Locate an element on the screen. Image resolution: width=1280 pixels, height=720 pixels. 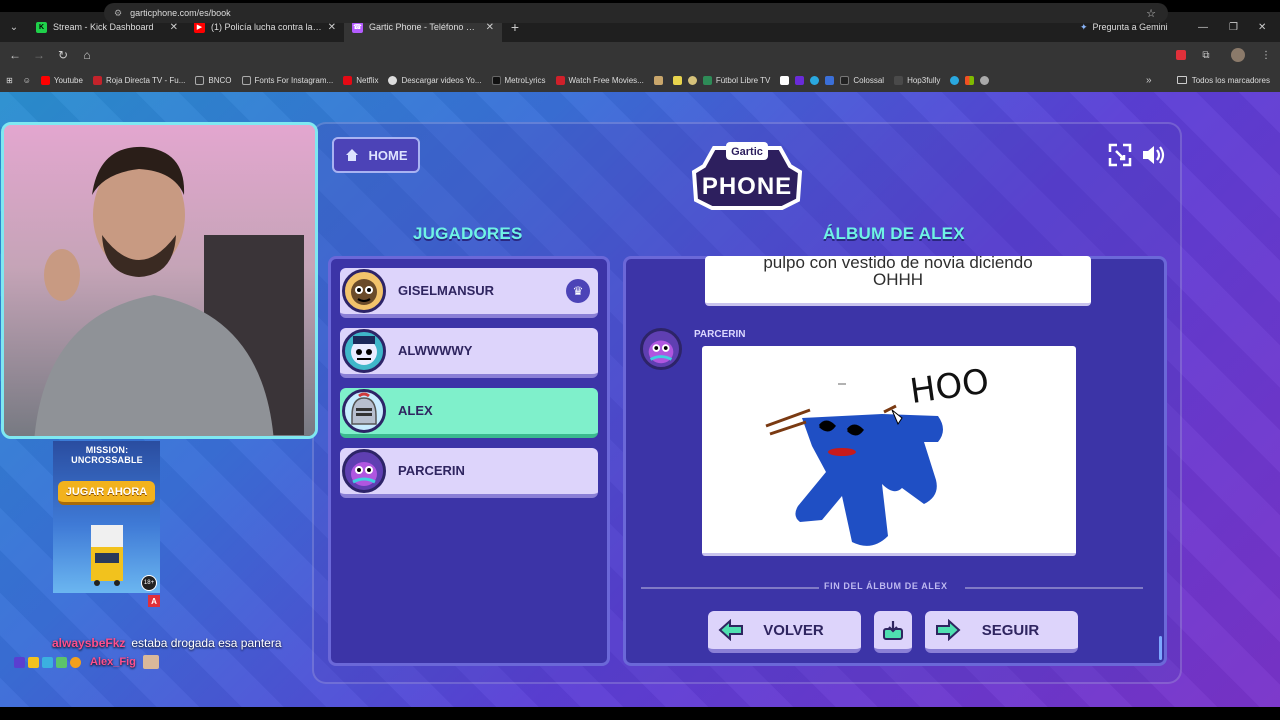
tab-search-icon: ⌄ is located at coordinates (14, 27).